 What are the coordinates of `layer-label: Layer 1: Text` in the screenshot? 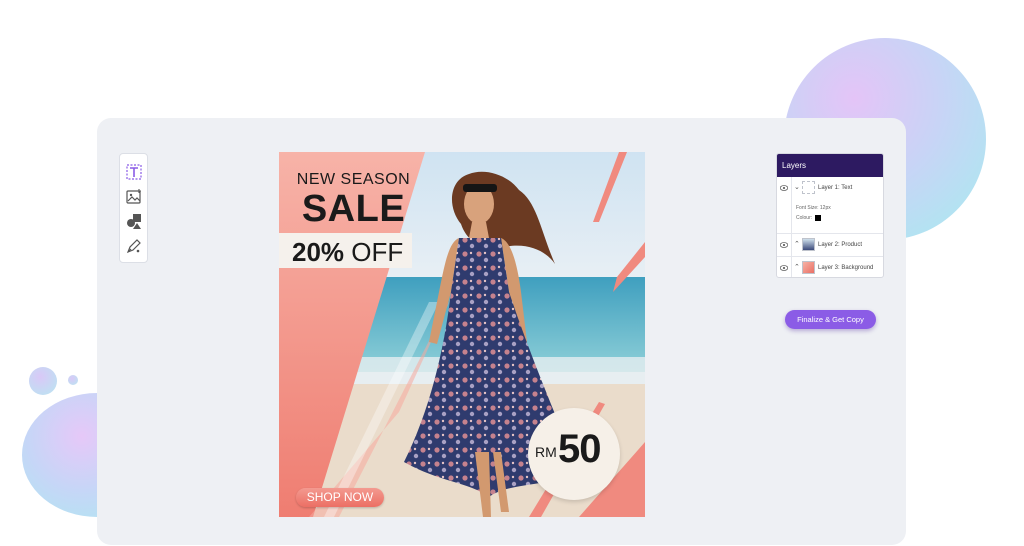 It's located at (835, 188).